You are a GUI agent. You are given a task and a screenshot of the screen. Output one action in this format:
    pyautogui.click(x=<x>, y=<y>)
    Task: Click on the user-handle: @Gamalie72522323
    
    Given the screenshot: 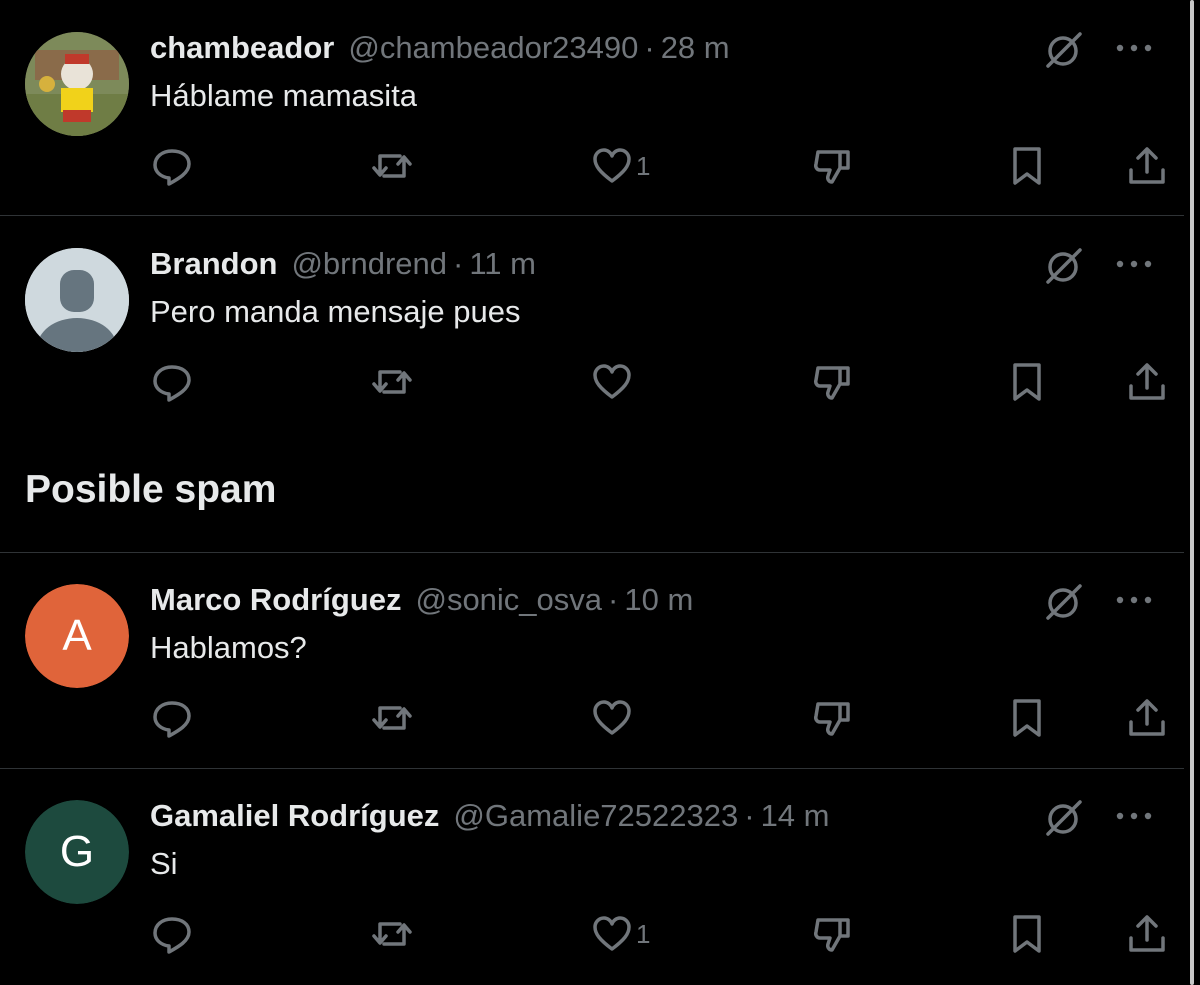 What is the action you would take?
    pyautogui.click(x=595, y=816)
    